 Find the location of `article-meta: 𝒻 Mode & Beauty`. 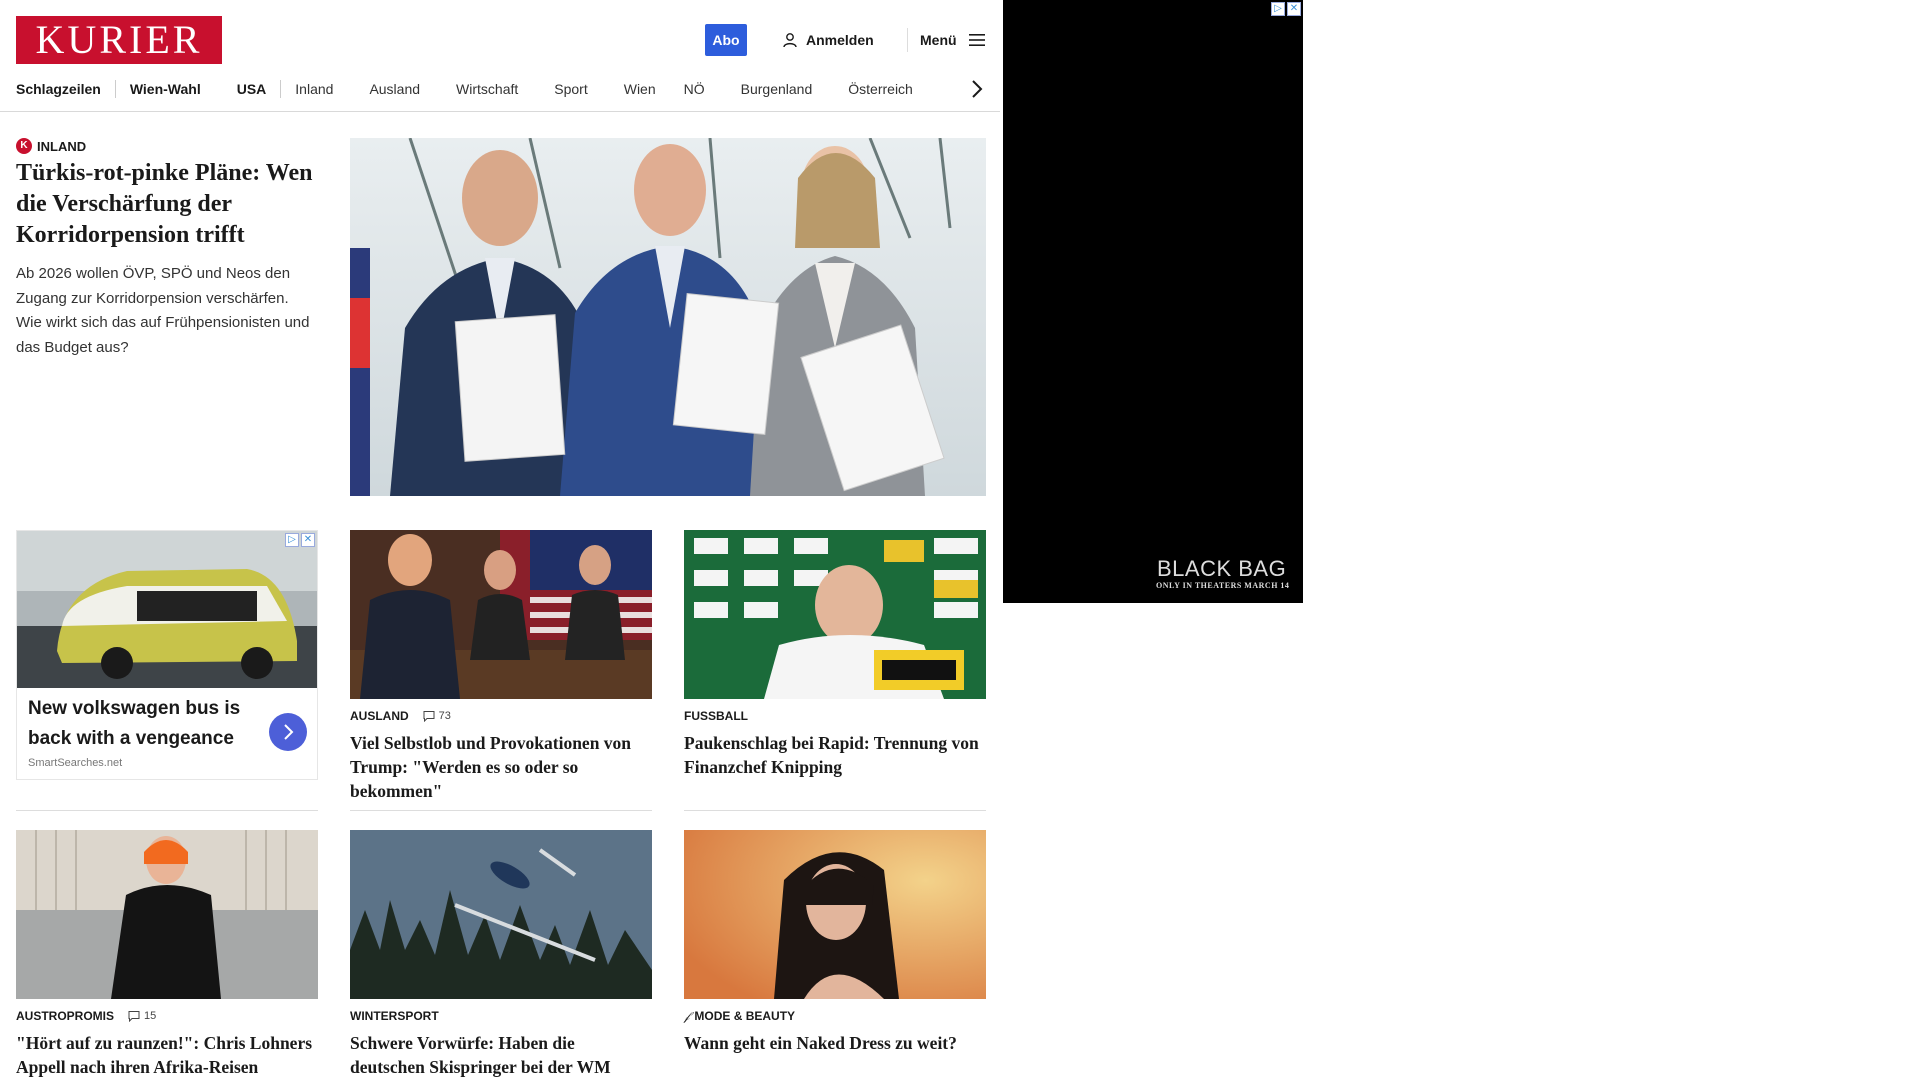

article-meta: 𝒻 Mode & Beauty is located at coordinates (835, 1016).